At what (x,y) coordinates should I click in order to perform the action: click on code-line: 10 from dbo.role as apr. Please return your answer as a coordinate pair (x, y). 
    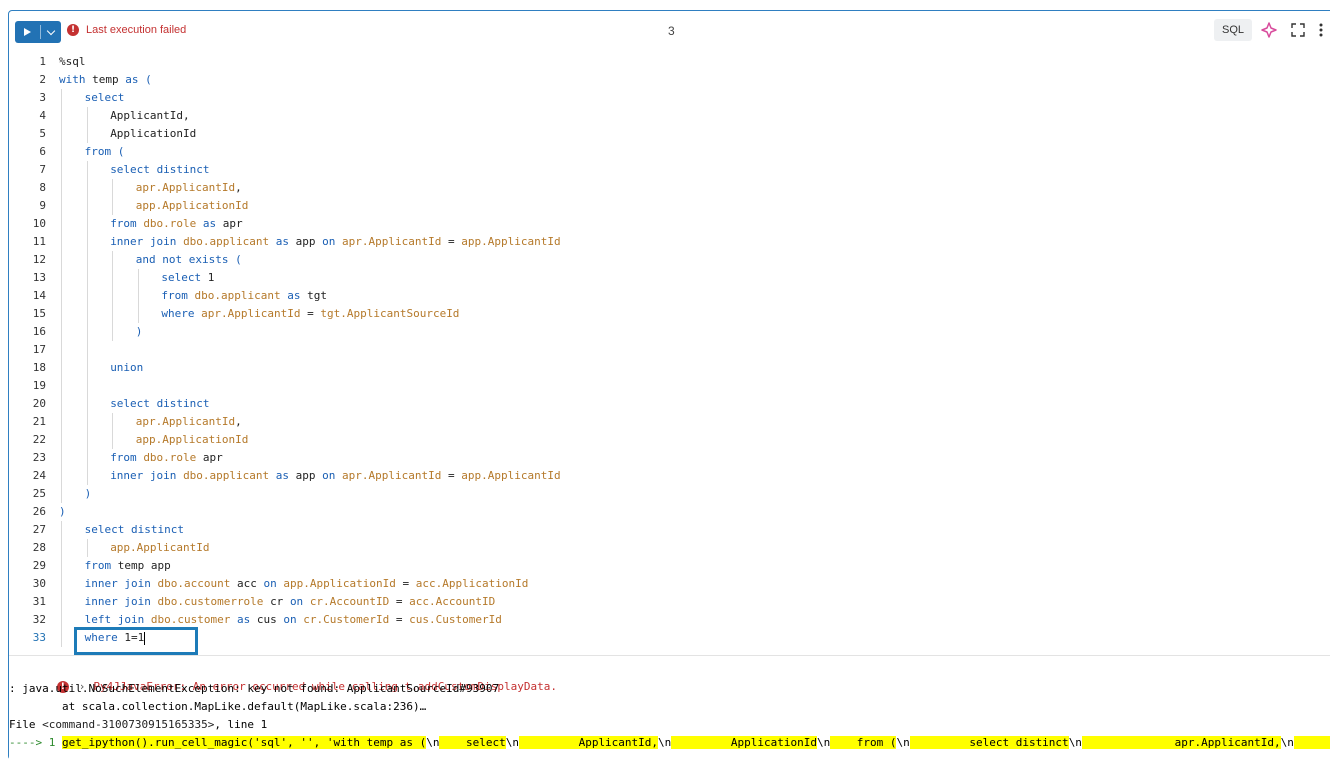
    Looking at the image, I should click on (659, 224).